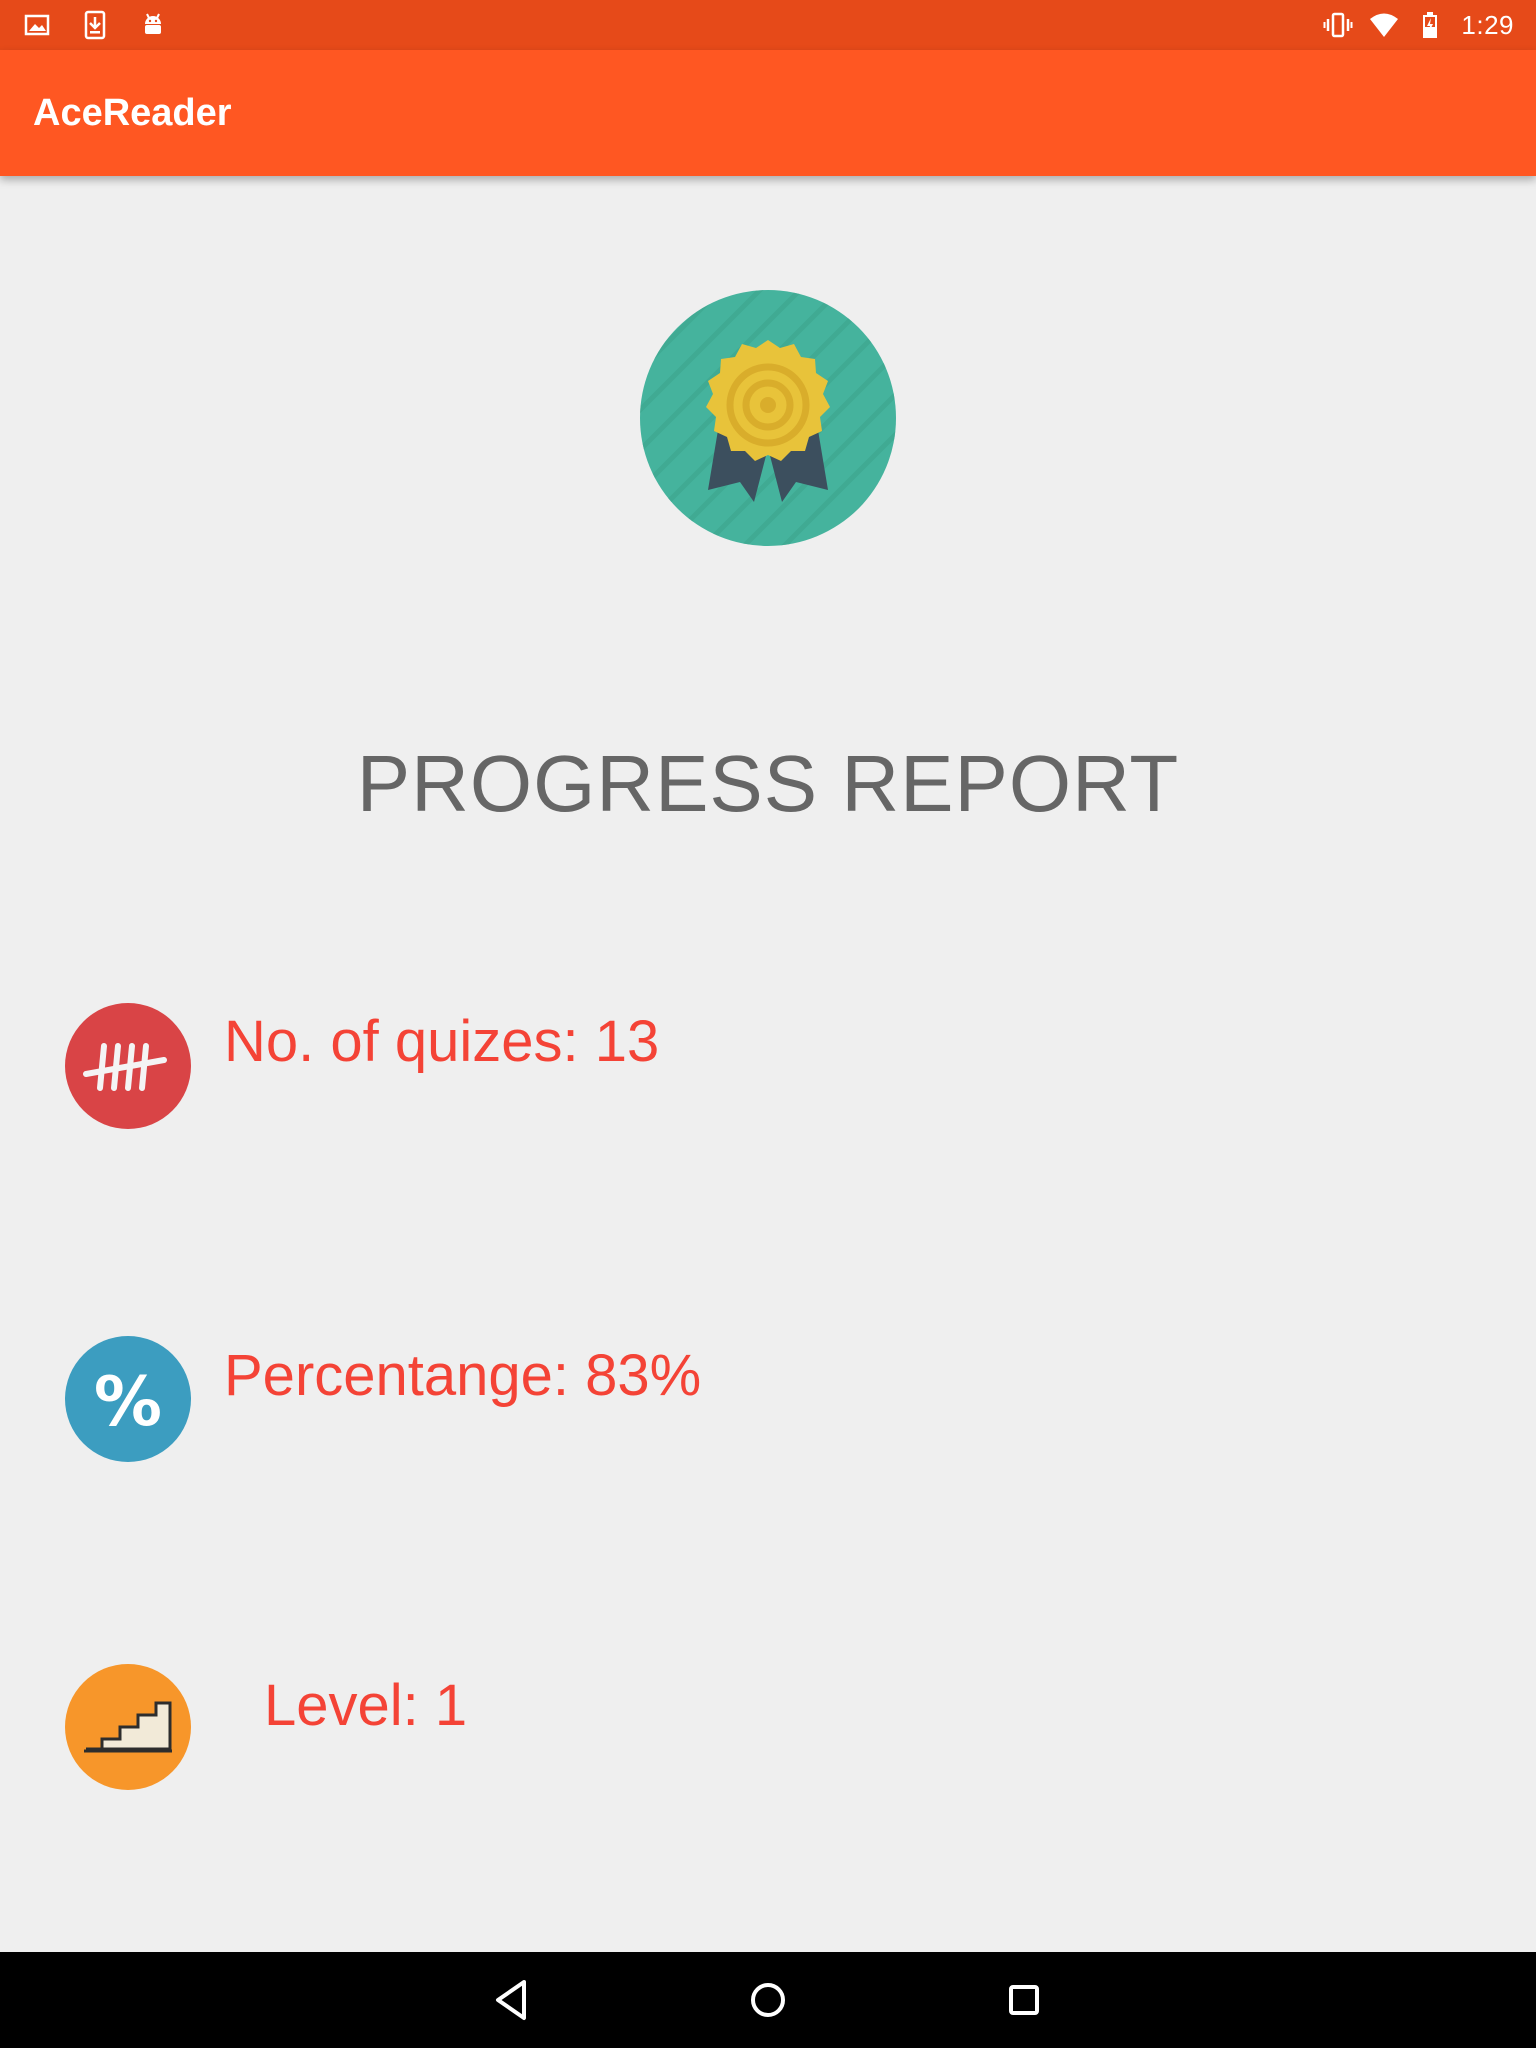 The image size is (1536, 2048). Describe the element at coordinates (128, 1727) in the screenshot. I see `stairs-icon` at that location.